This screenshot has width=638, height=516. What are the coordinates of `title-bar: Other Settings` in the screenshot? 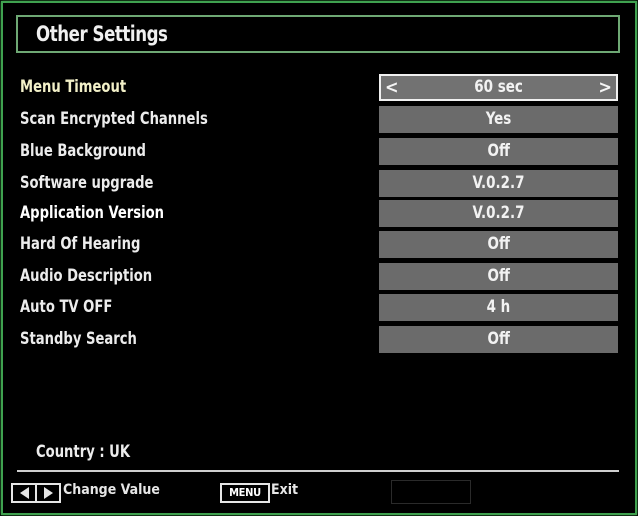 It's located at (318, 34).